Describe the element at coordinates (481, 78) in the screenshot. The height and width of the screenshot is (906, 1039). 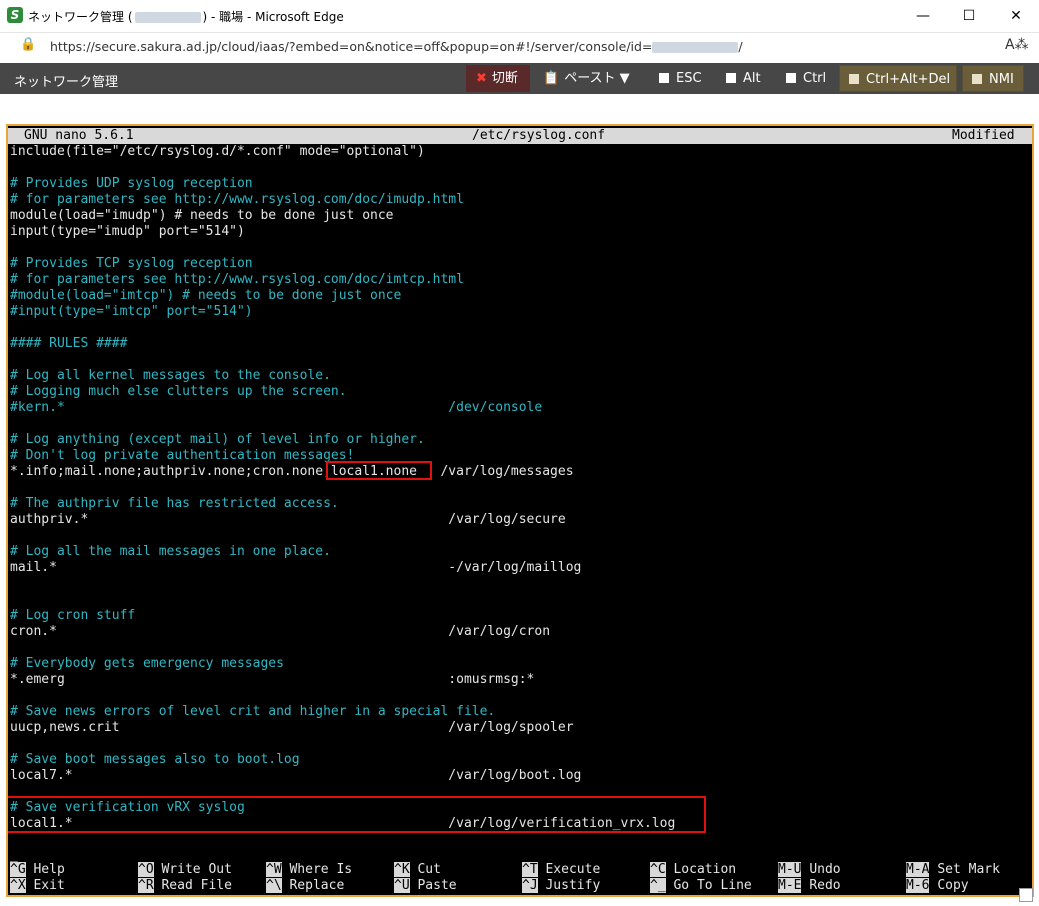
I see `close-x-icon: ✖` at that location.